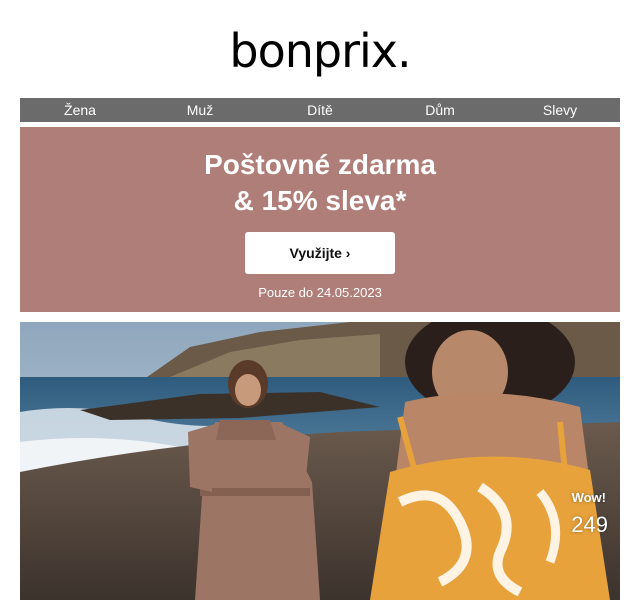 This screenshot has width=640, height=600. What do you see at coordinates (320, 164) in the screenshot?
I see `promo-title-line1: Poštovné zdarma` at bounding box center [320, 164].